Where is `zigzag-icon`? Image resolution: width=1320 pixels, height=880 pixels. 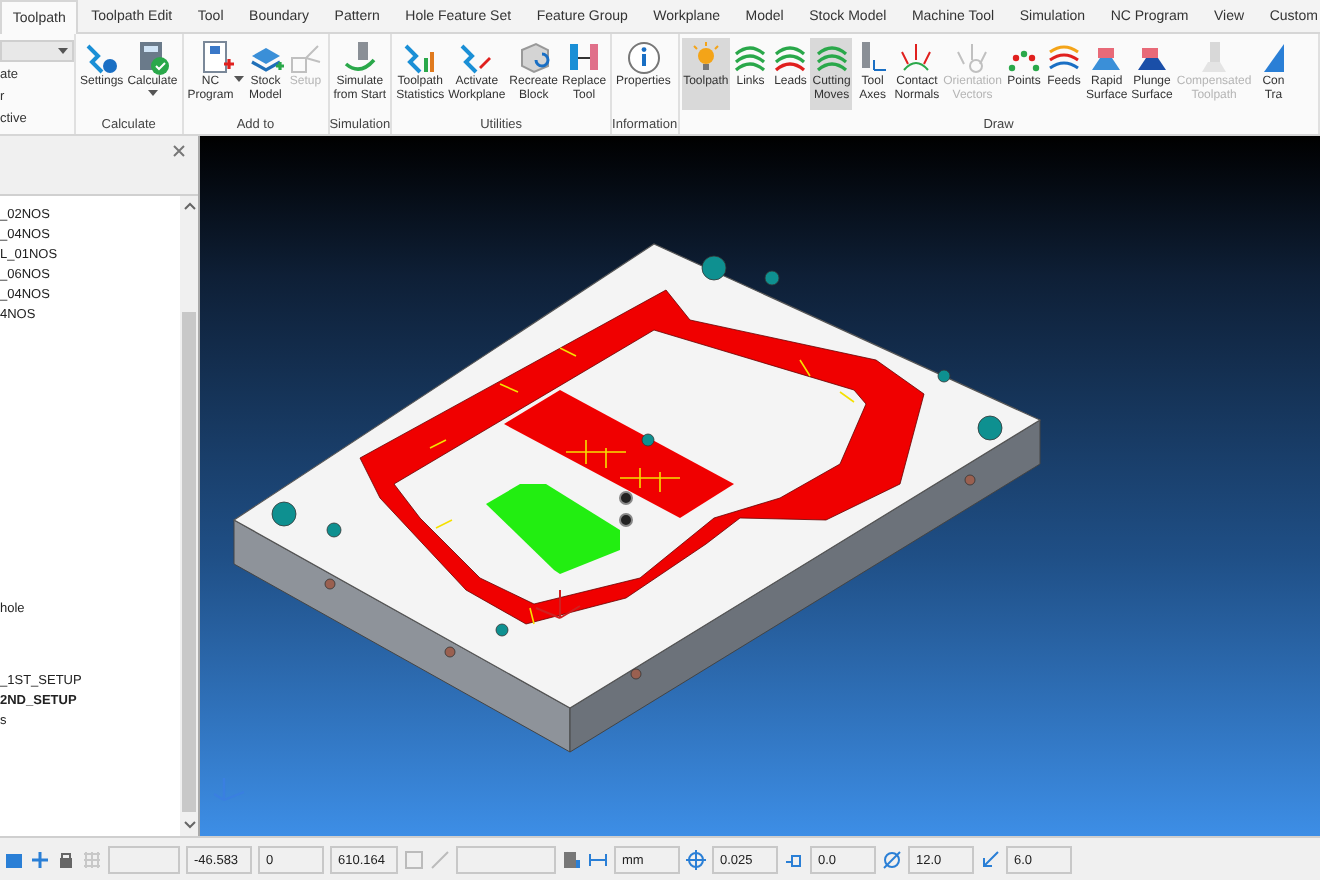
zigzag-icon is located at coordinates (476, 58).